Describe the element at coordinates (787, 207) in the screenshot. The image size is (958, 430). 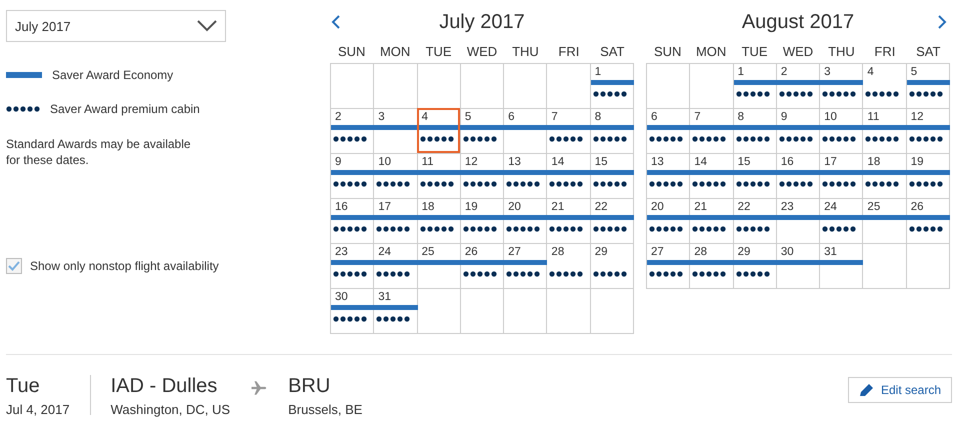
I see `day-number: 23` at that location.